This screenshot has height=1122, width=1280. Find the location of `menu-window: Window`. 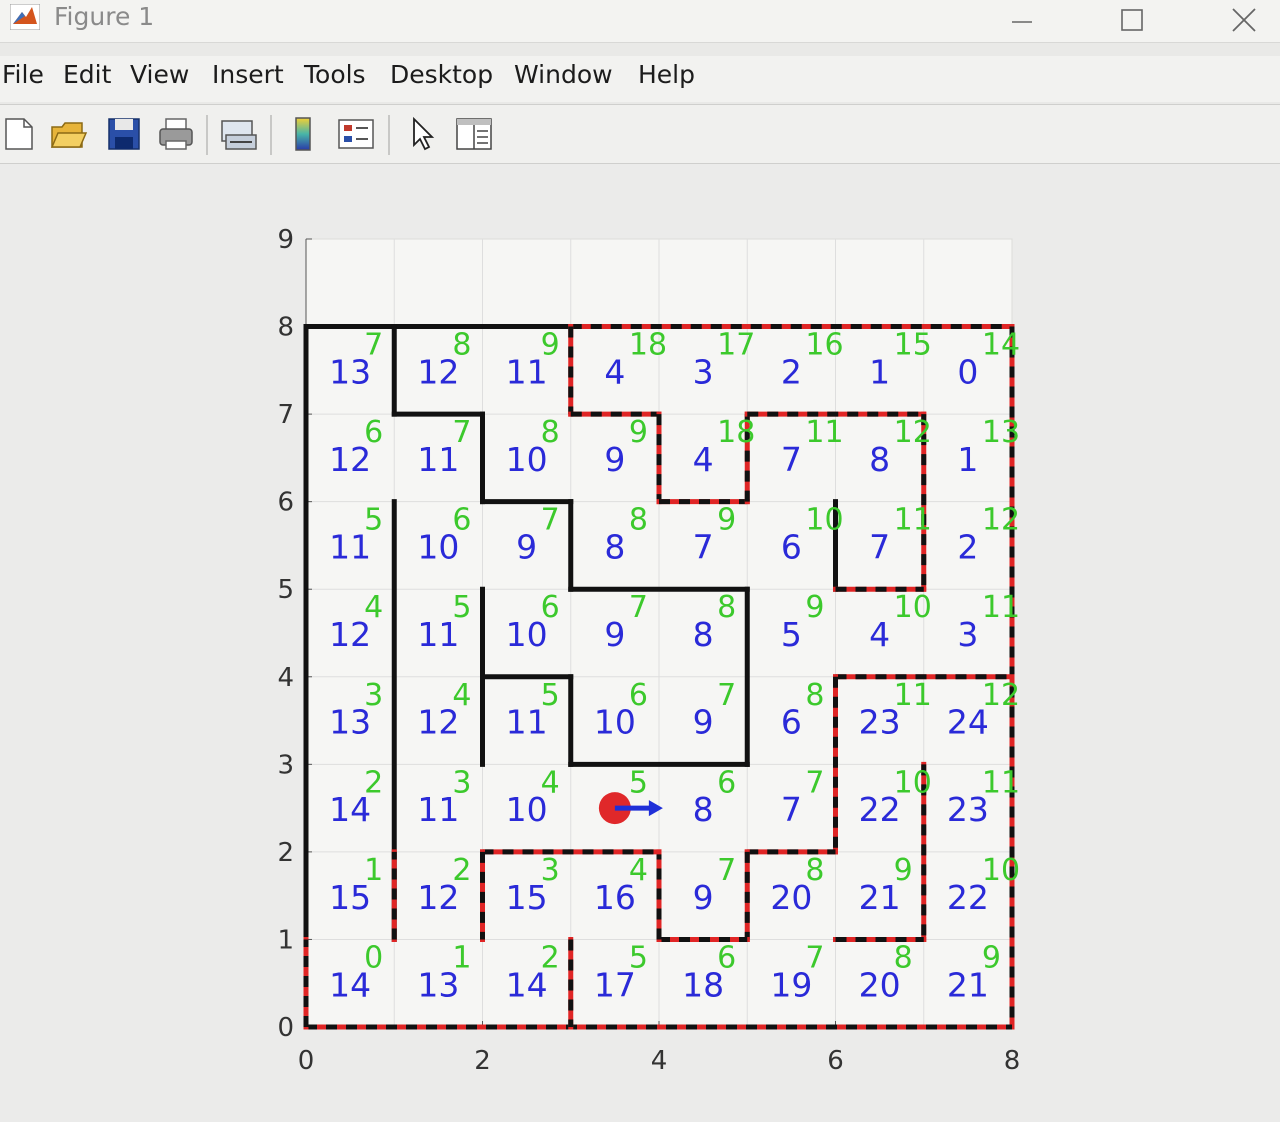

menu-window: Window is located at coordinates (563, 74).